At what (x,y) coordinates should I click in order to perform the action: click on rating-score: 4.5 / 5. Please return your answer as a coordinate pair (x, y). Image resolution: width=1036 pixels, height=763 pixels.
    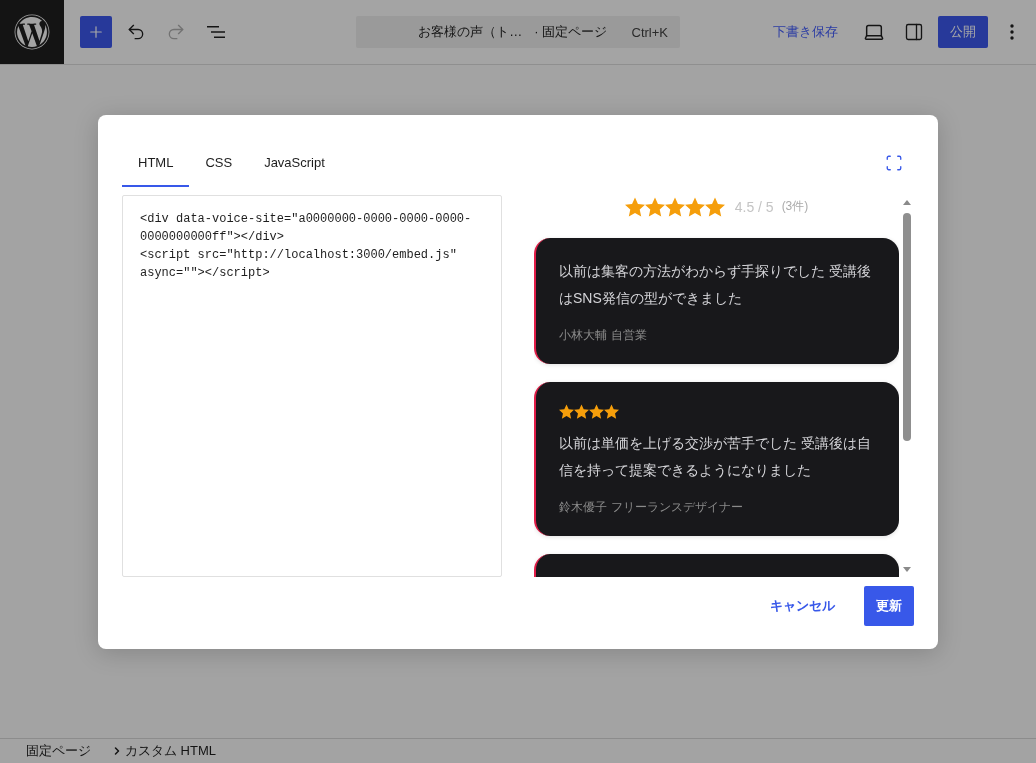
    Looking at the image, I should click on (754, 206).